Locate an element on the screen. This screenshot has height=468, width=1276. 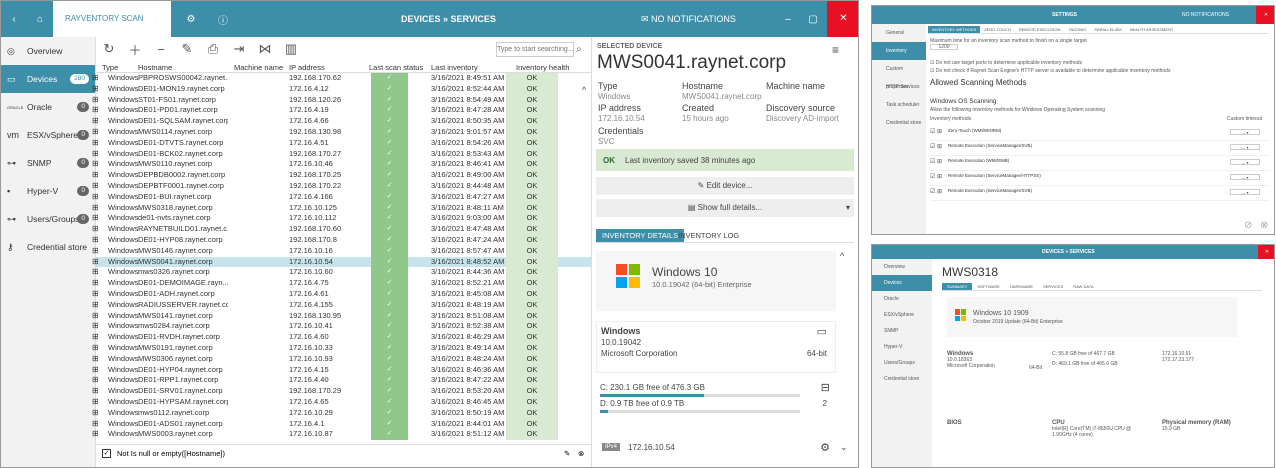
device-tab: SOFTWARE is located at coordinates (988, 286).